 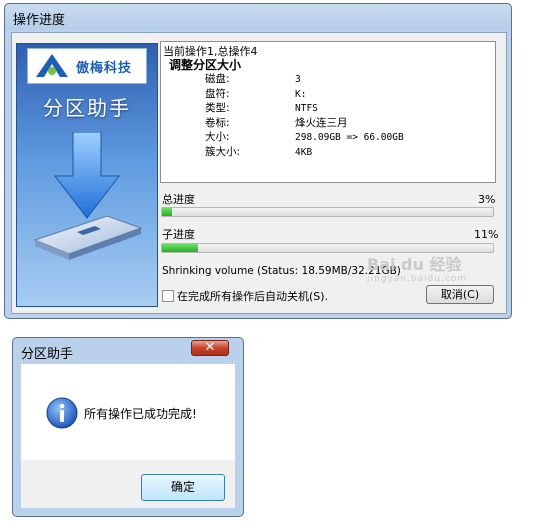 I want to click on progress-dialog-title: 操作进度, so click(x=39, y=20).